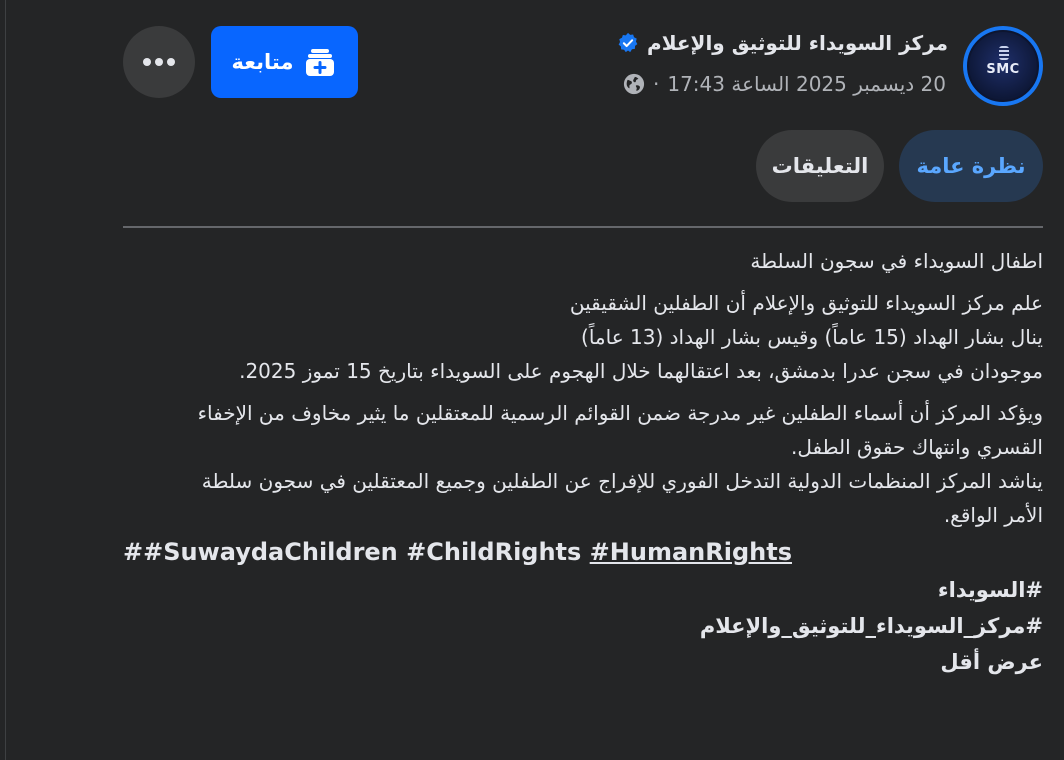  I want to click on page-name-row: مركز السويداء للتوثيق والإعلام, so click(782, 43).